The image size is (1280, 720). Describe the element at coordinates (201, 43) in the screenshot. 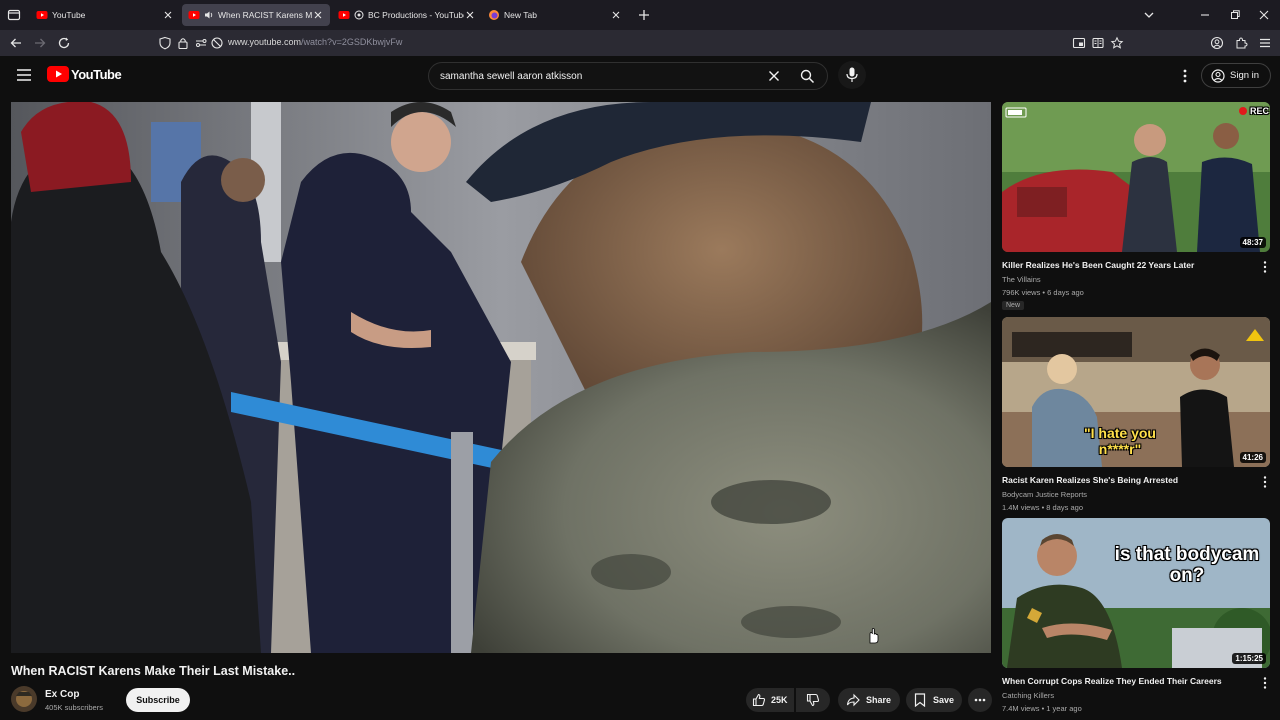

I see `permissions-icon` at that location.